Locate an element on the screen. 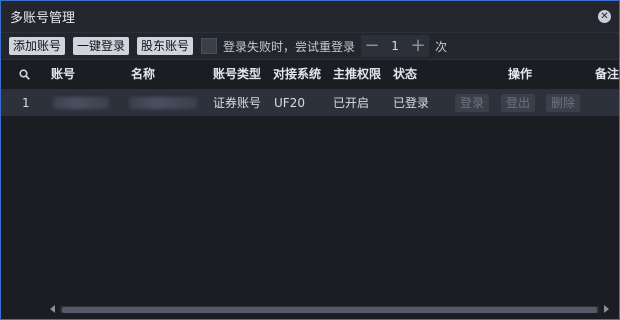 The image size is (620, 320). close-icon: ✕ is located at coordinates (604, 16).